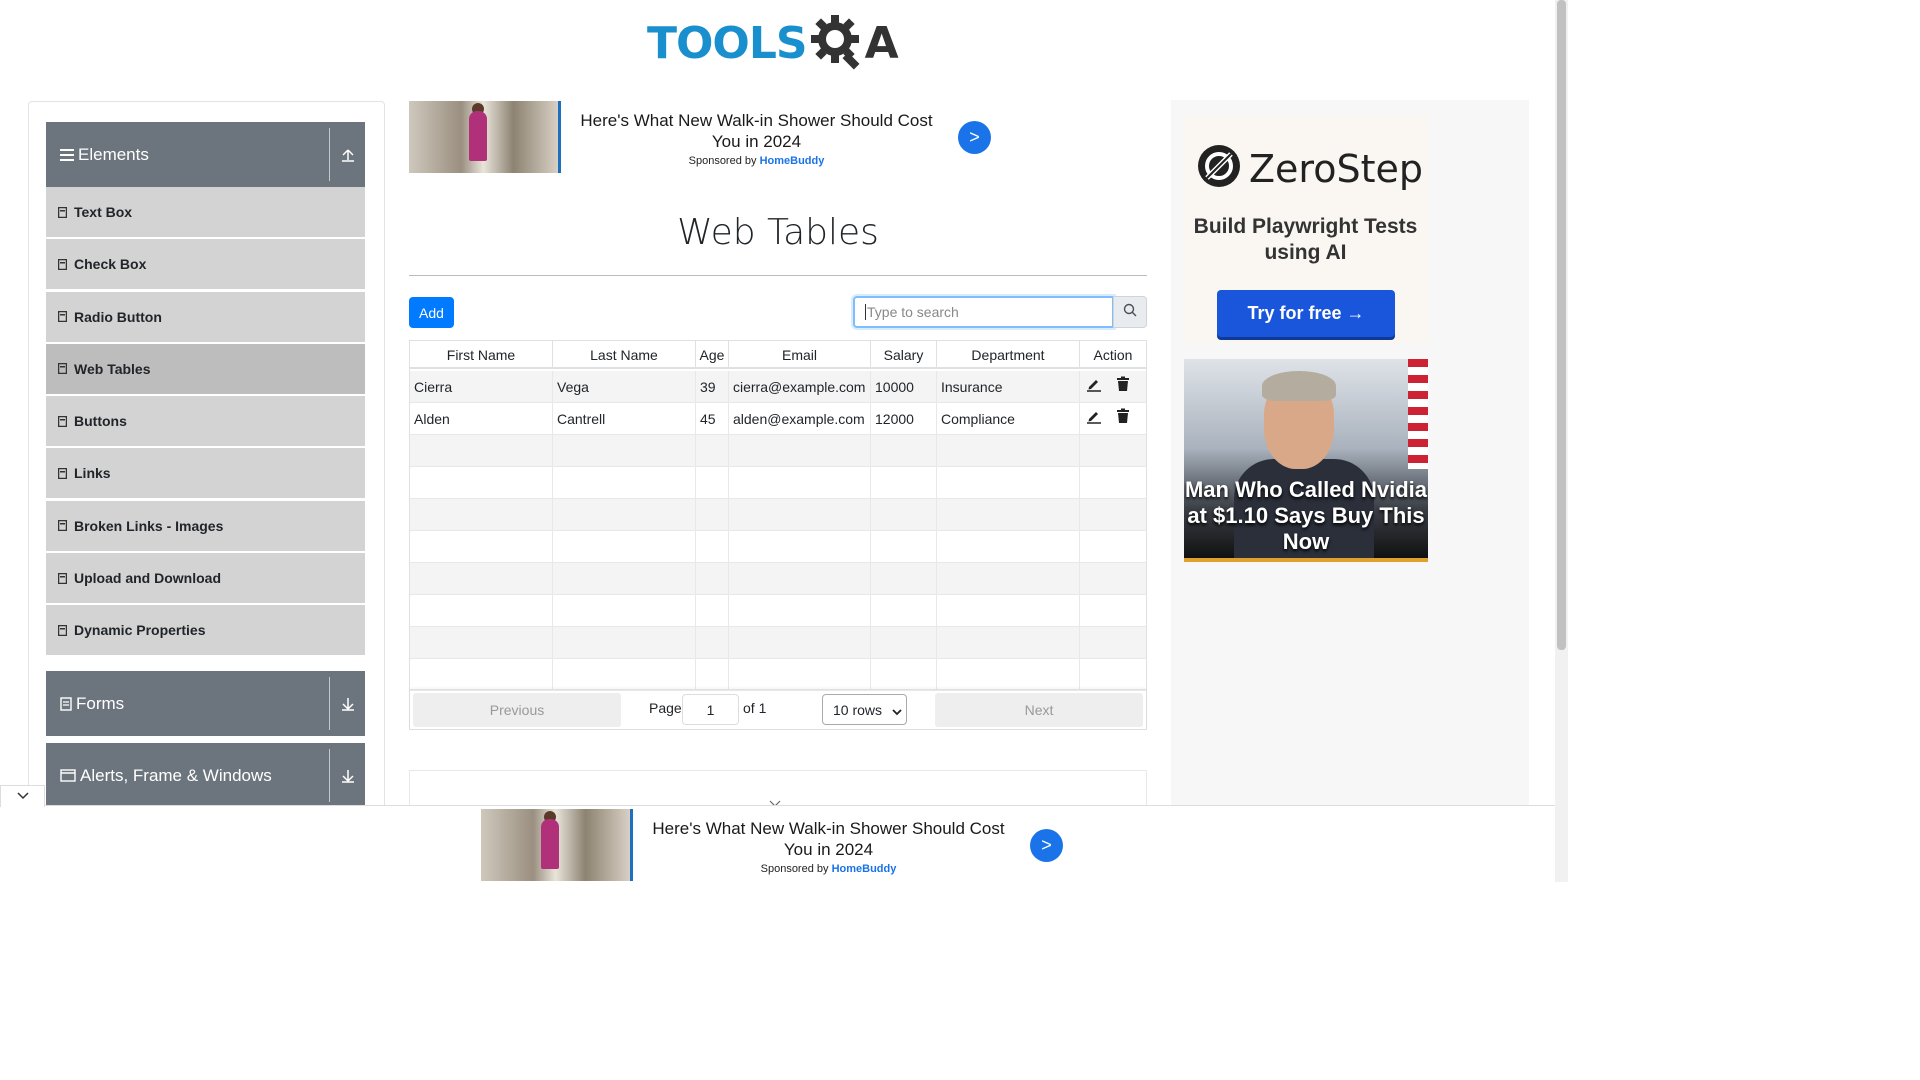 The width and height of the screenshot is (1920, 1080). What do you see at coordinates (1039, 710) in the screenshot?
I see `next-button: Next` at bounding box center [1039, 710].